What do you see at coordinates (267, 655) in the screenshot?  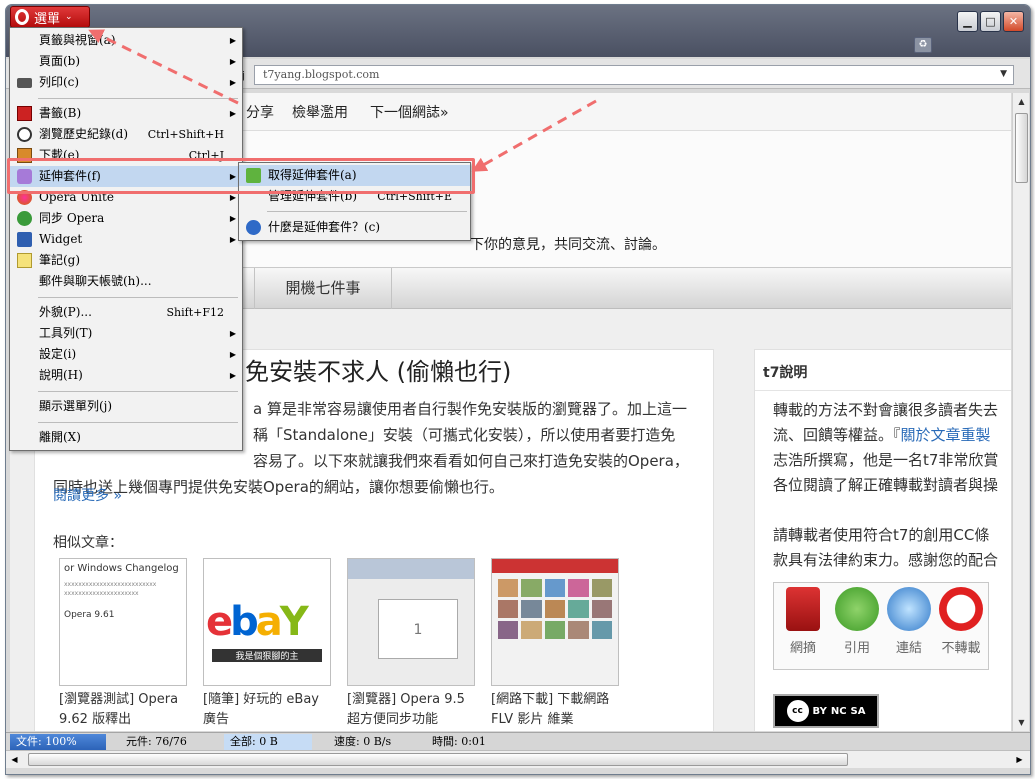 I see `thumb-subtext: 我是個狠腳的主` at bounding box center [267, 655].